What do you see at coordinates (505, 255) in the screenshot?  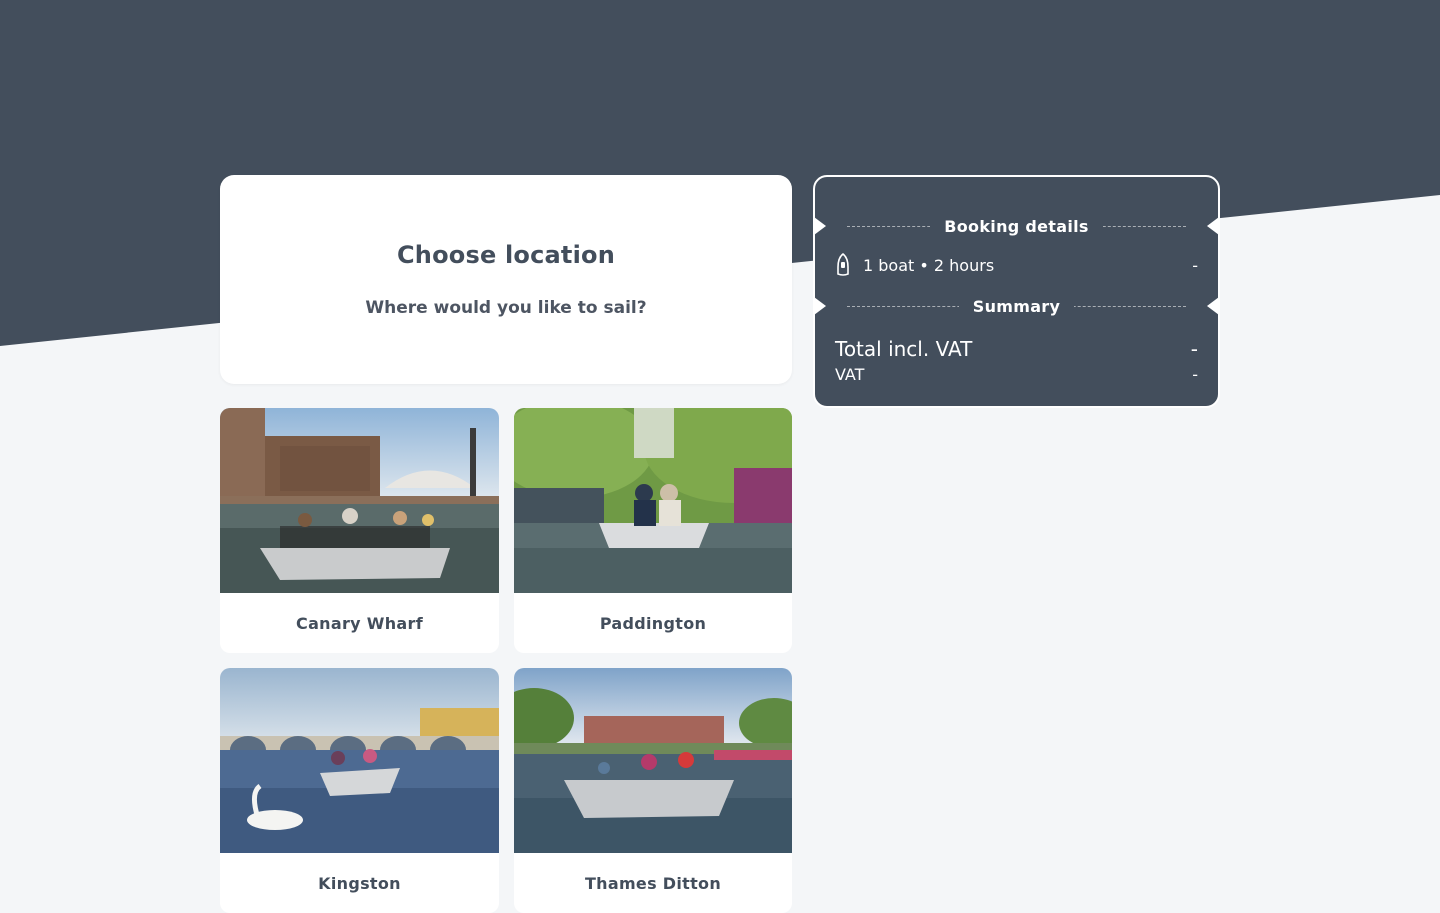 I see `page-title: Choose location` at bounding box center [505, 255].